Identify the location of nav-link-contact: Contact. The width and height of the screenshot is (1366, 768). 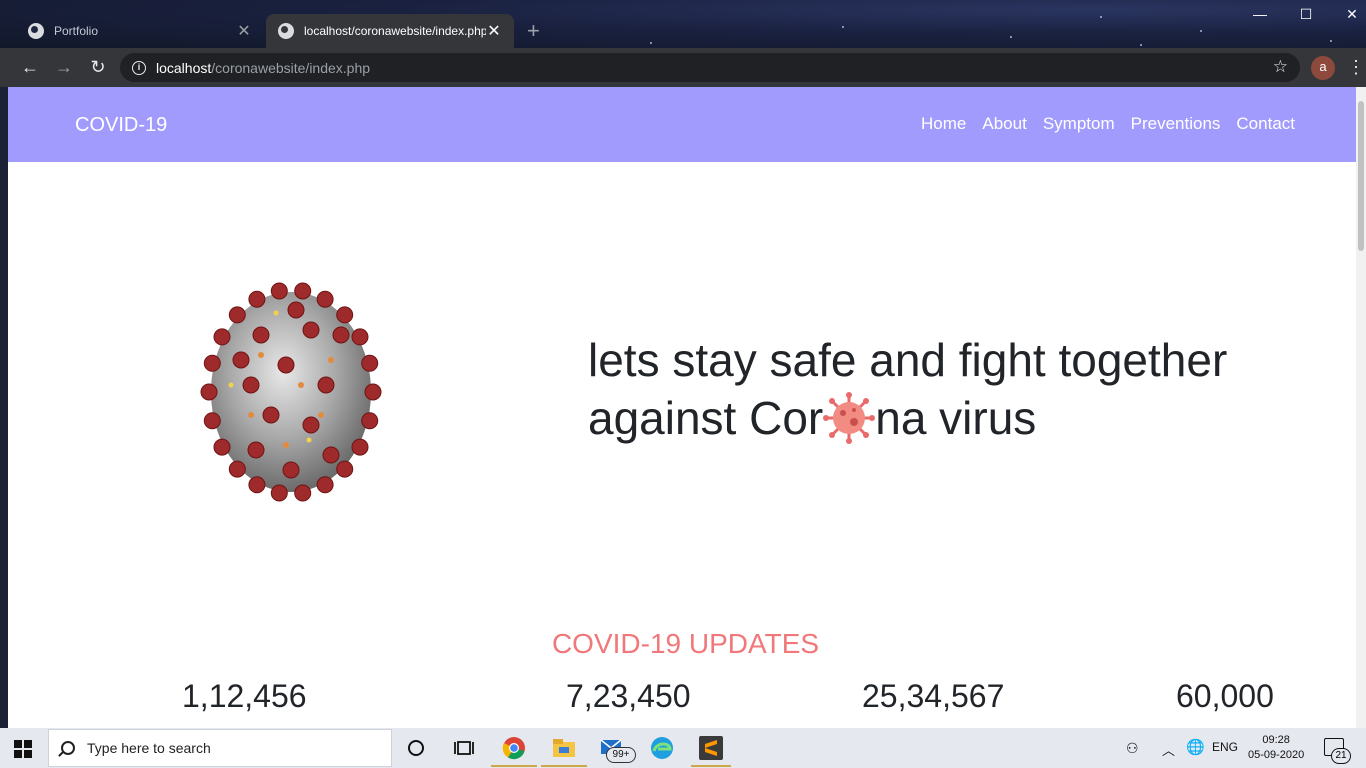
(1265, 124).